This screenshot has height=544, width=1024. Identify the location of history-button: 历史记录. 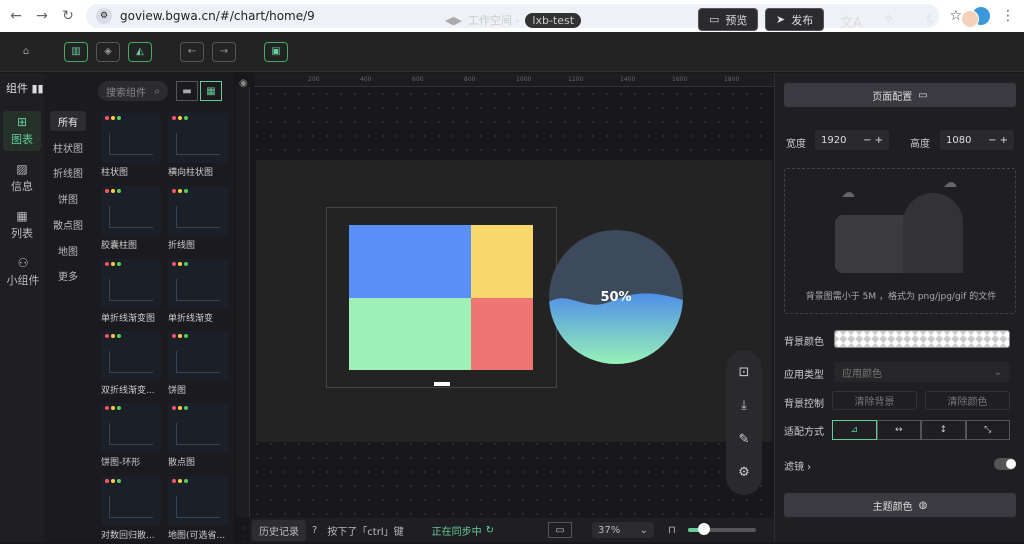
(279, 530).